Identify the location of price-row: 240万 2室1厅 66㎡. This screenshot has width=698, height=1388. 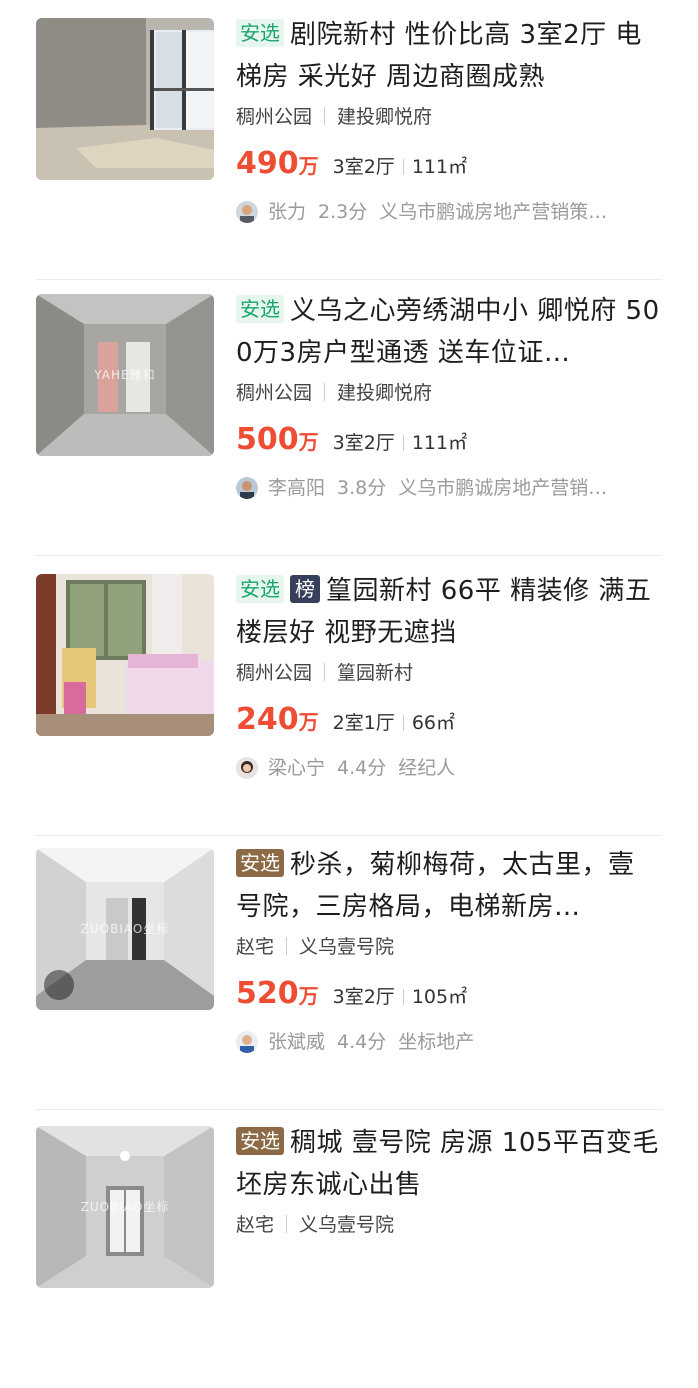
(448, 720).